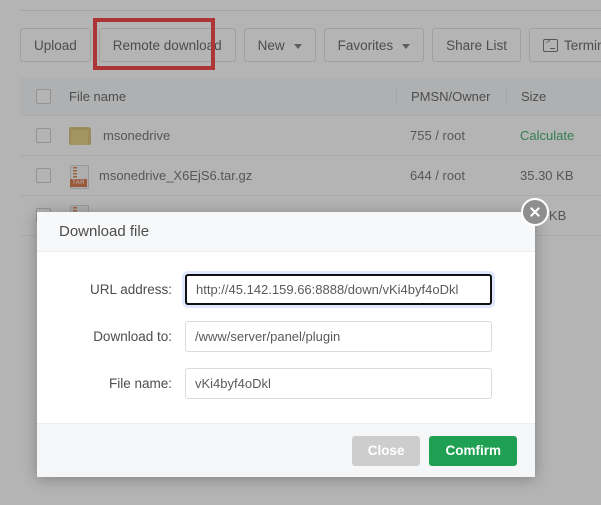 This screenshot has height=505, width=601. What do you see at coordinates (473, 450) in the screenshot?
I see `confirm-button: Comfirm` at bounding box center [473, 450].